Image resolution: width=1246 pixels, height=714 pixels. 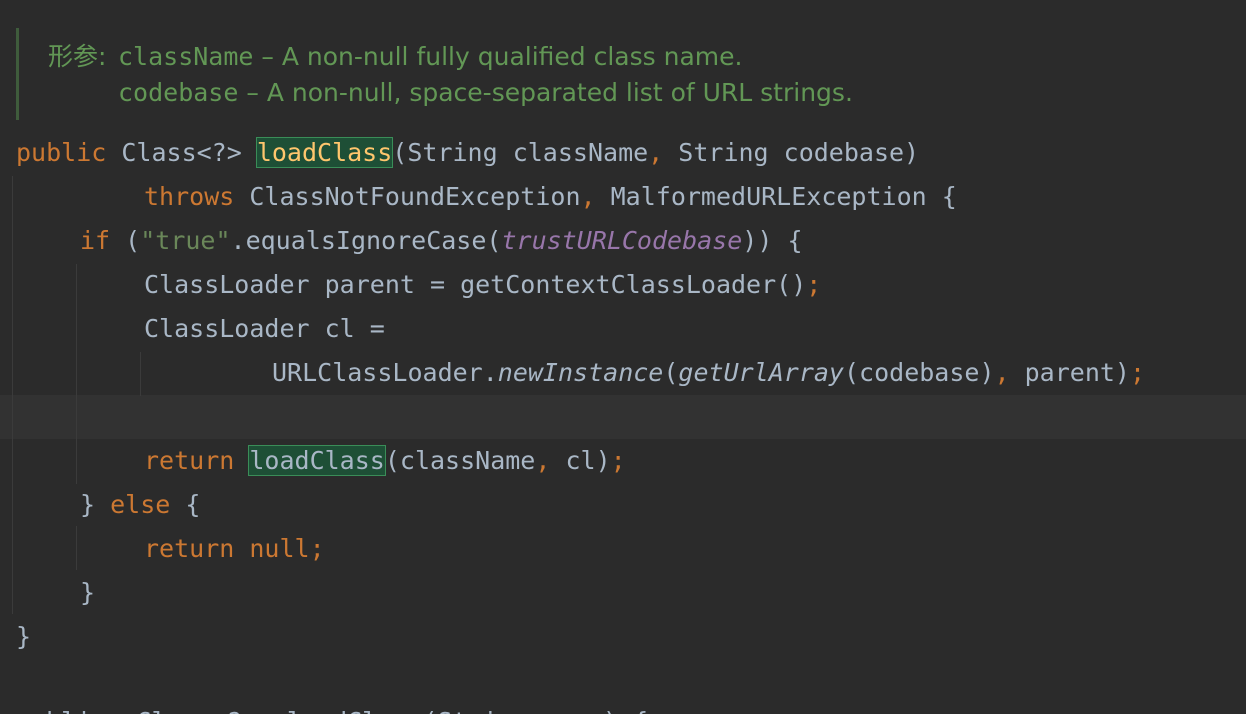 I want to click on return-type: Class<?>, so click(x=181, y=152).